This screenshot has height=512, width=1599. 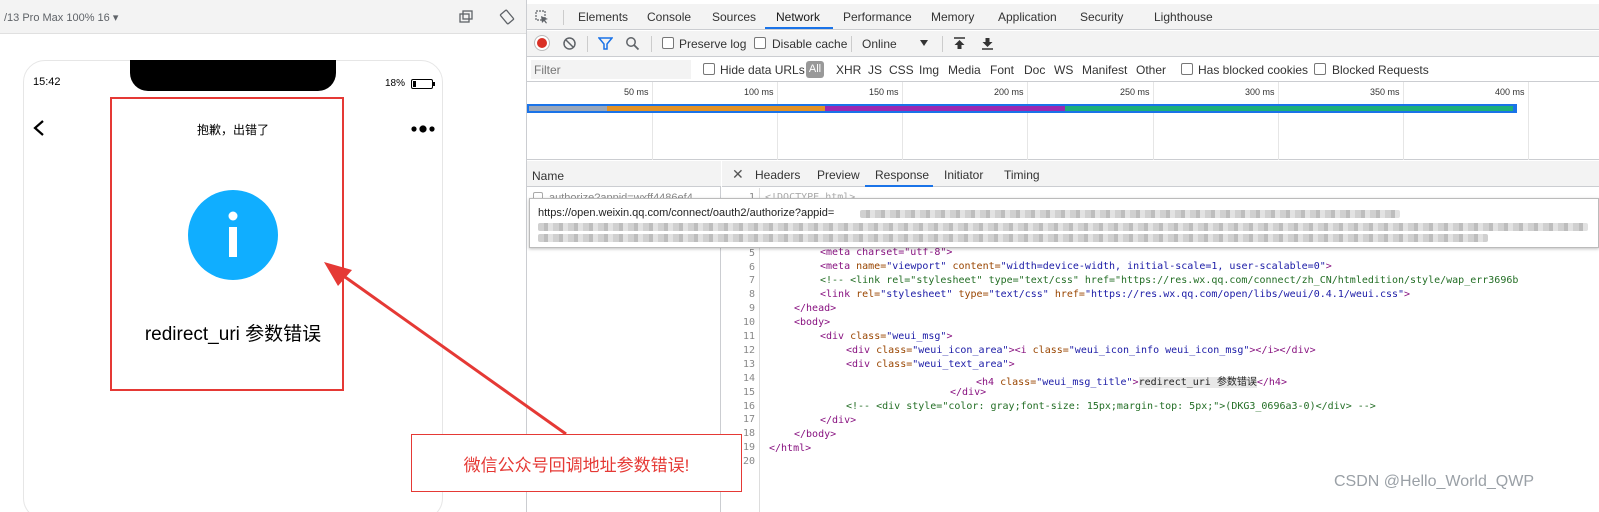 I want to click on filter-ws: WS, so click(x=1063, y=70).